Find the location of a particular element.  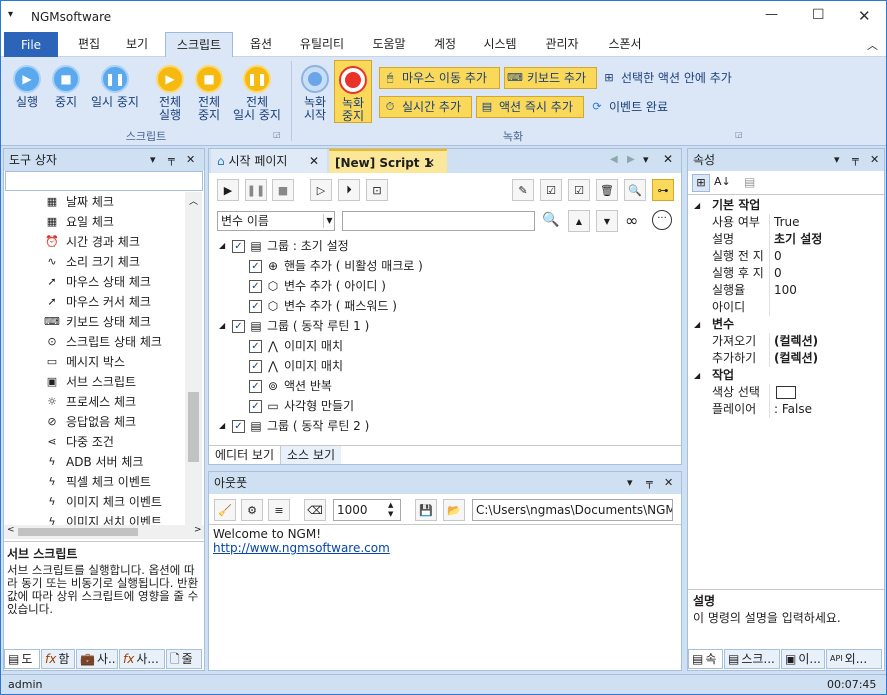

add-inside-selected-button: ⊞ 선택한 액션 안에 추가 is located at coordinates (674, 78).